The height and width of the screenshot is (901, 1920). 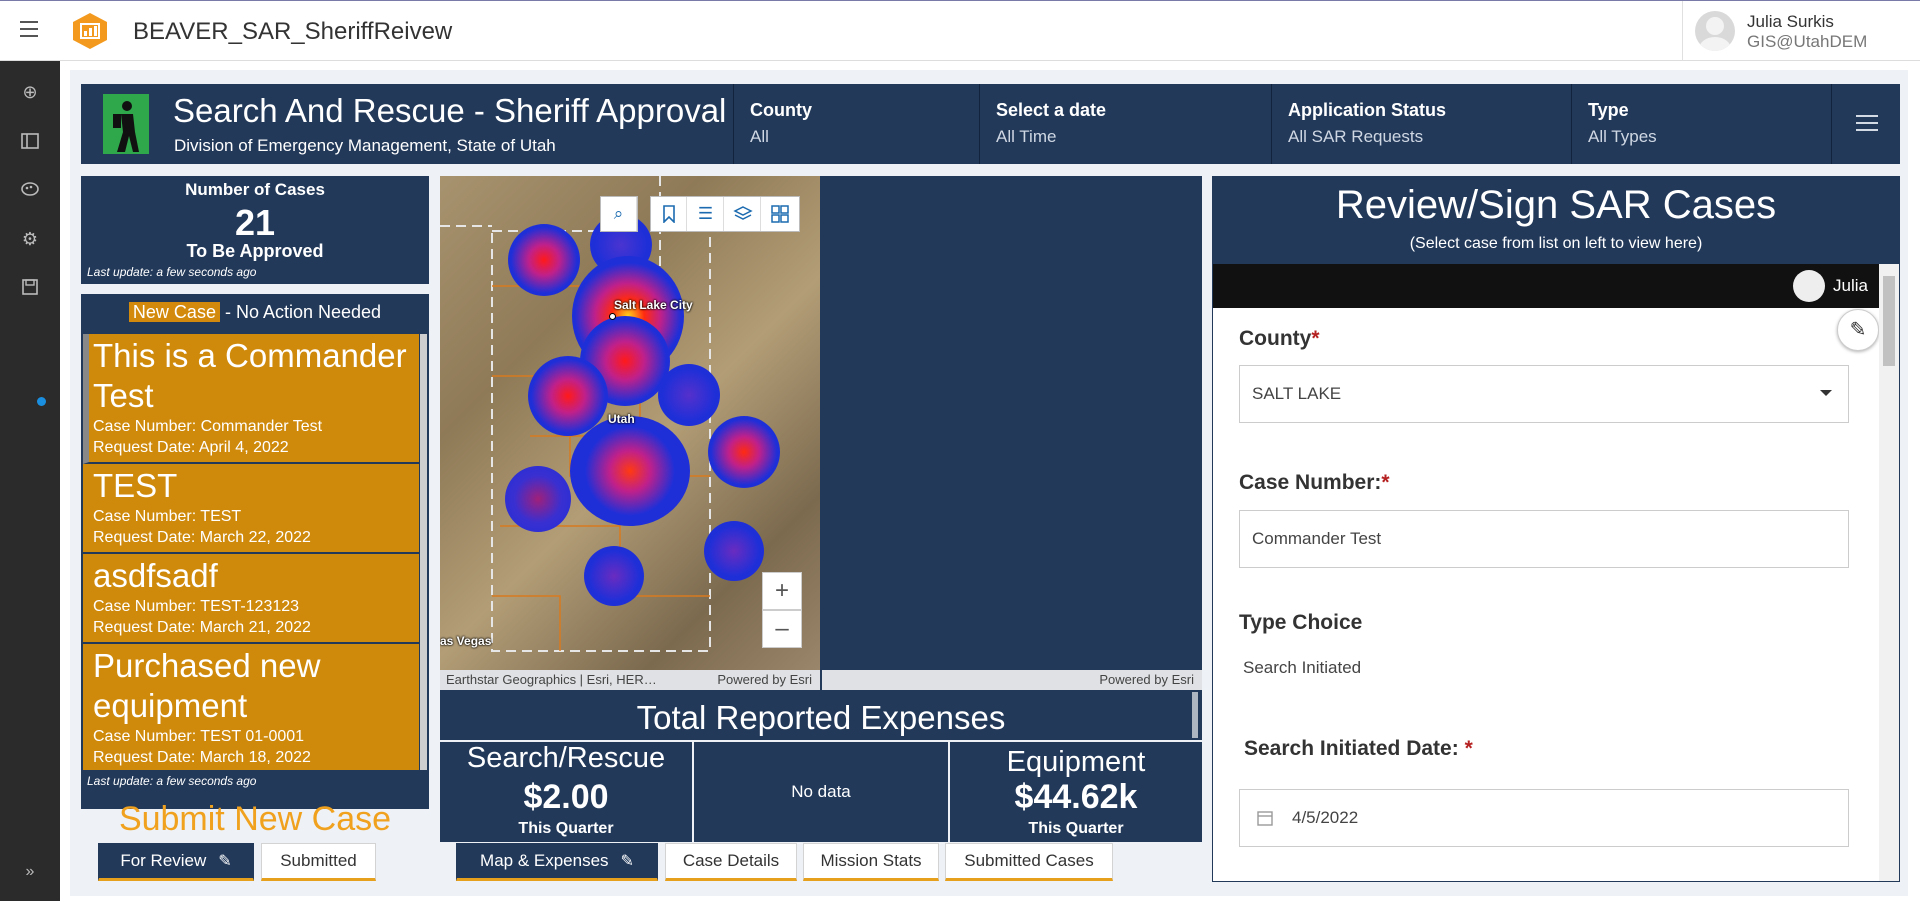 I want to click on header-menu-icon, so click(x=1865, y=124).